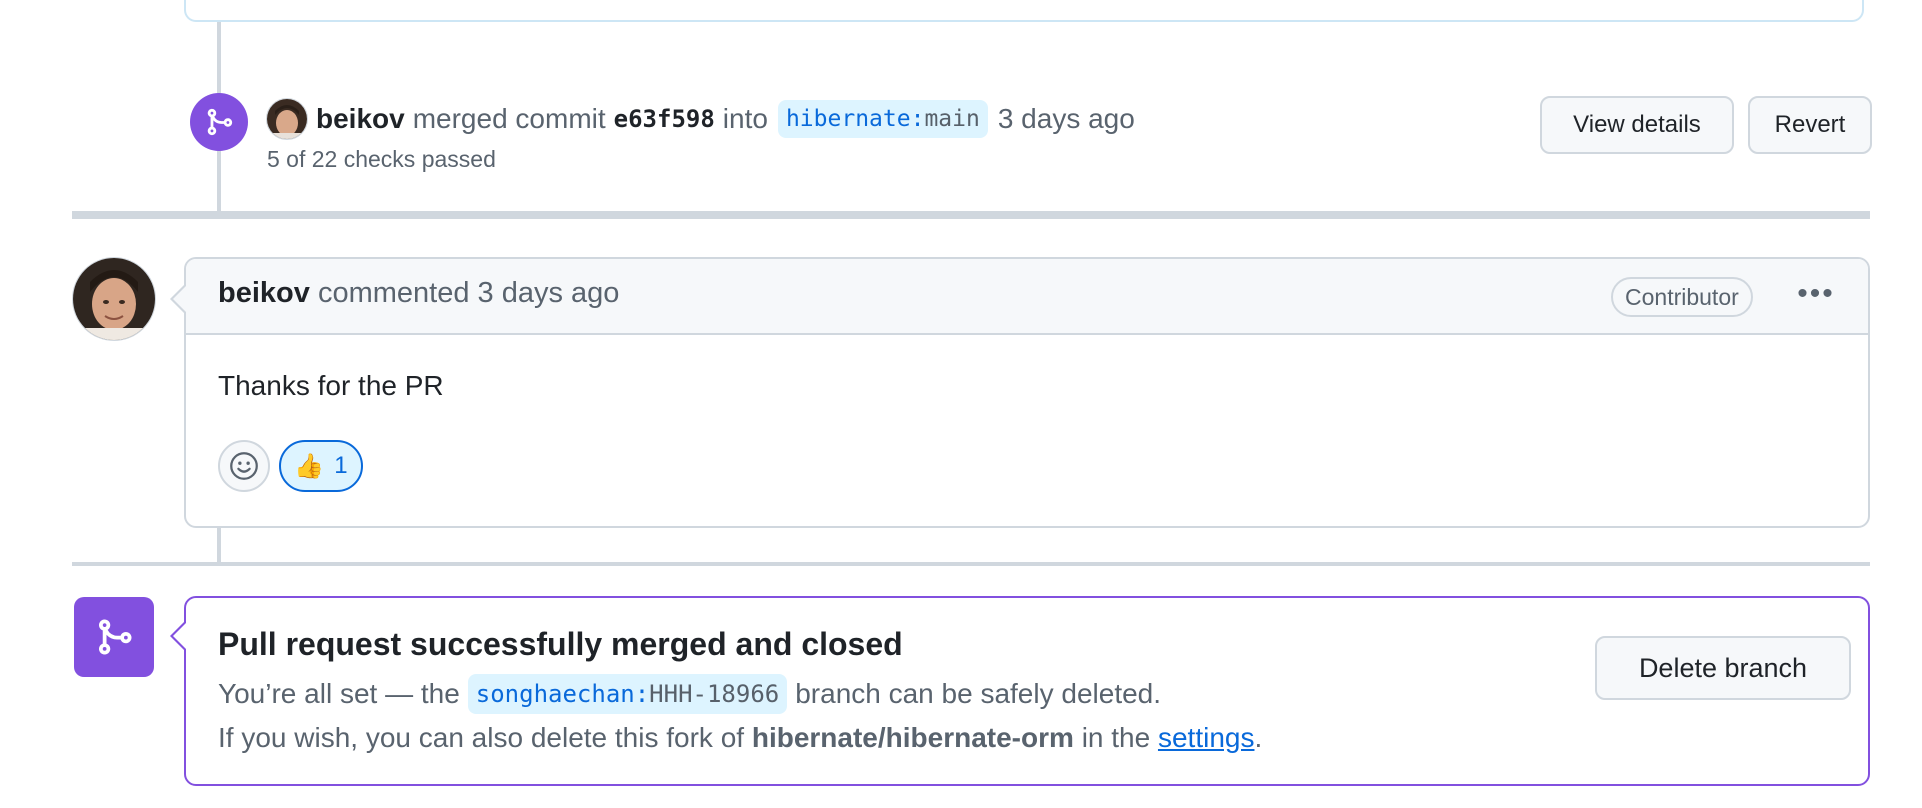 The width and height of the screenshot is (1922, 808). What do you see at coordinates (1723, 668) in the screenshot?
I see `delete-branch-button: Delete branch` at bounding box center [1723, 668].